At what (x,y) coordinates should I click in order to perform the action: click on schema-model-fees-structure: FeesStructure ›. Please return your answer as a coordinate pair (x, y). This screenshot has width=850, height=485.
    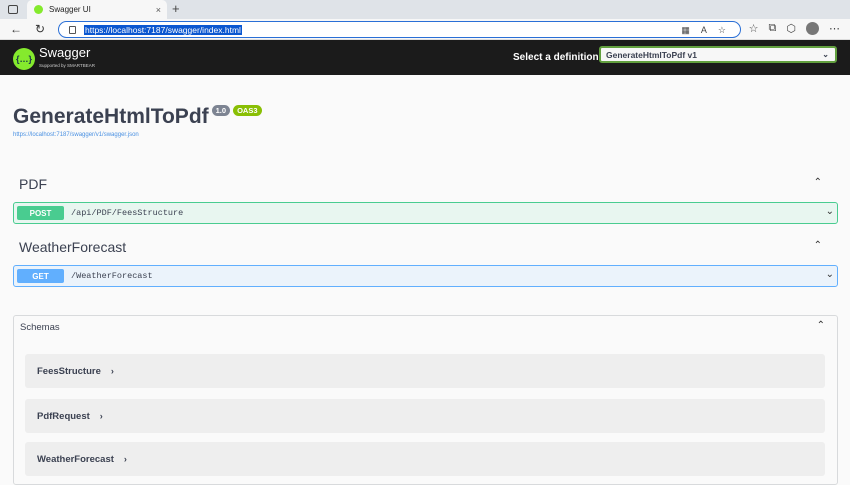
    Looking at the image, I should click on (425, 371).